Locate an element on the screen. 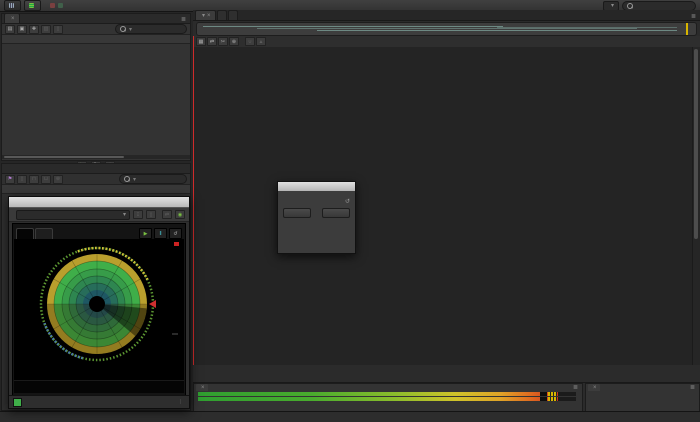 The height and width of the screenshot is (422, 700). merge-markers-icon: ⊓ is located at coordinates (34, 179).